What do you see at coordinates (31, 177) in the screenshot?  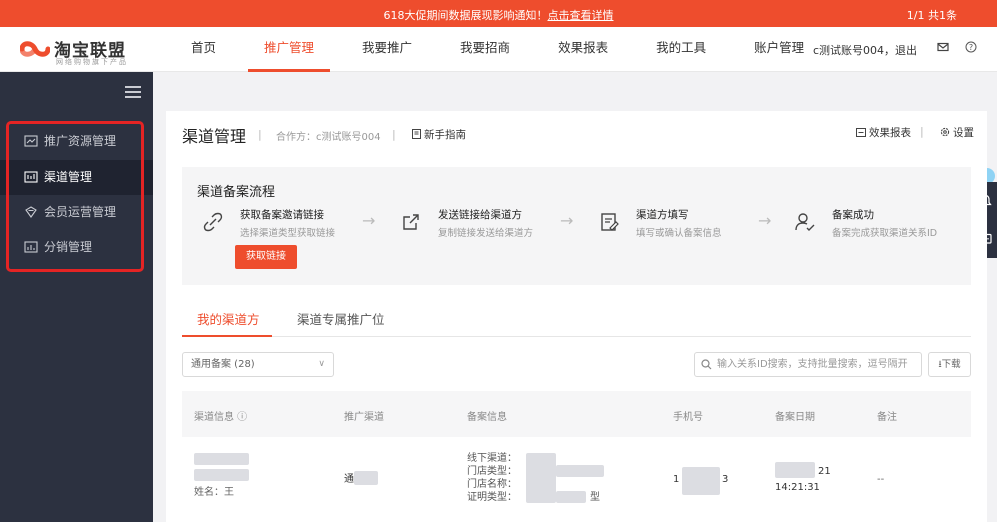 I see `channel-icon` at bounding box center [31, 177].